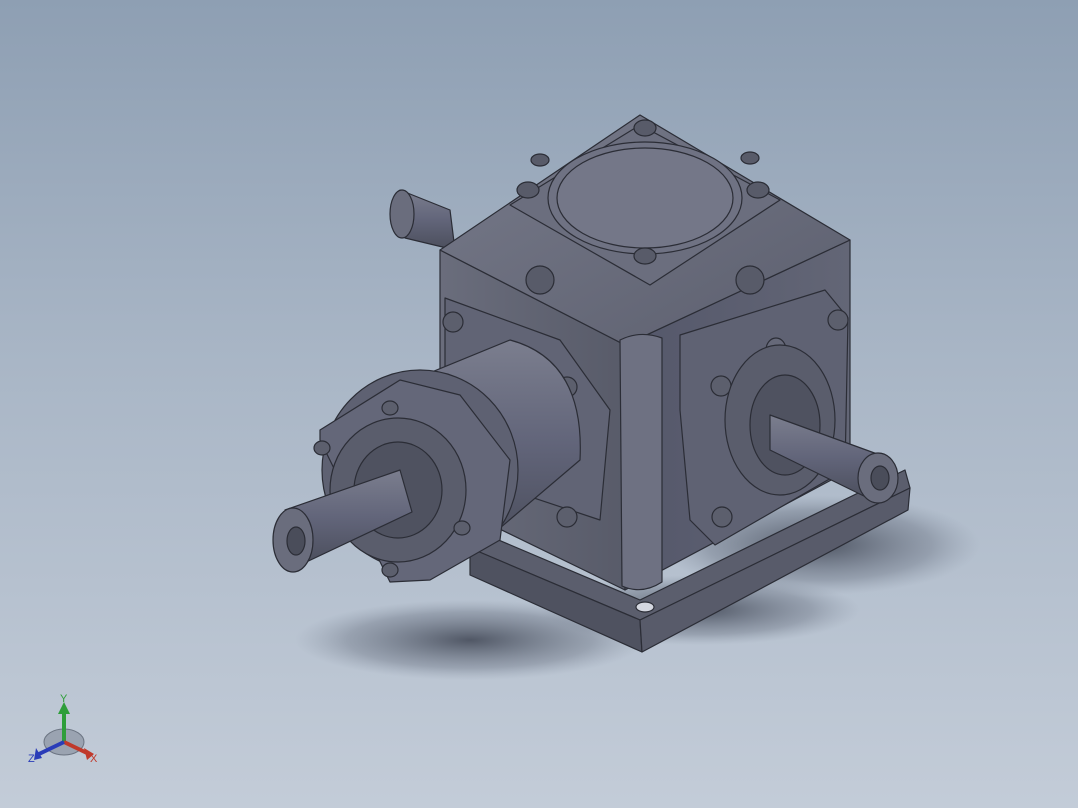  What do you see at coordinates (31, 759) in the screenshot?
I see `z-axis-label: Z` at bounding box center [31, 759].